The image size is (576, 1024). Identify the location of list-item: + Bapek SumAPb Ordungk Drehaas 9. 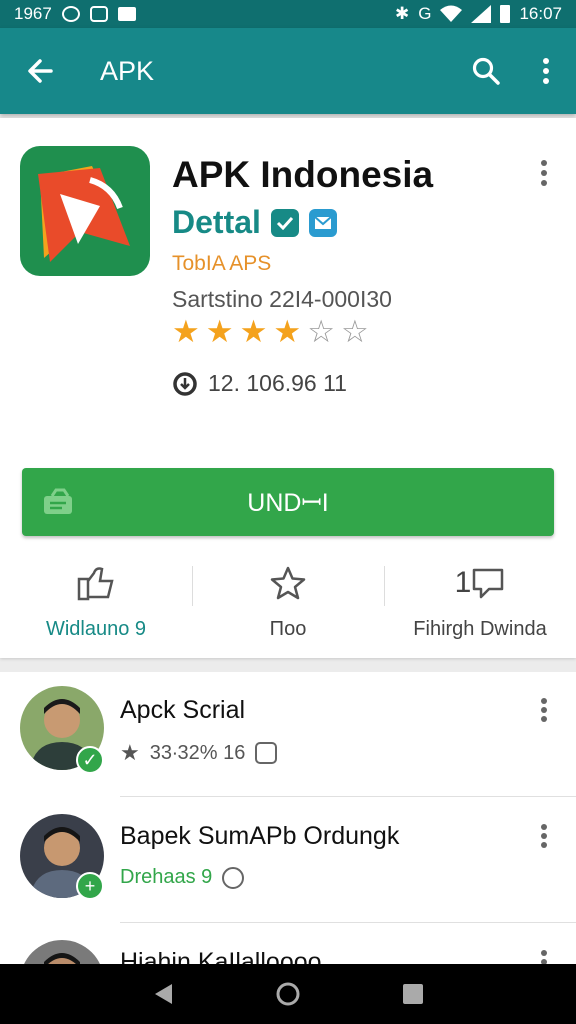
(288, 860).